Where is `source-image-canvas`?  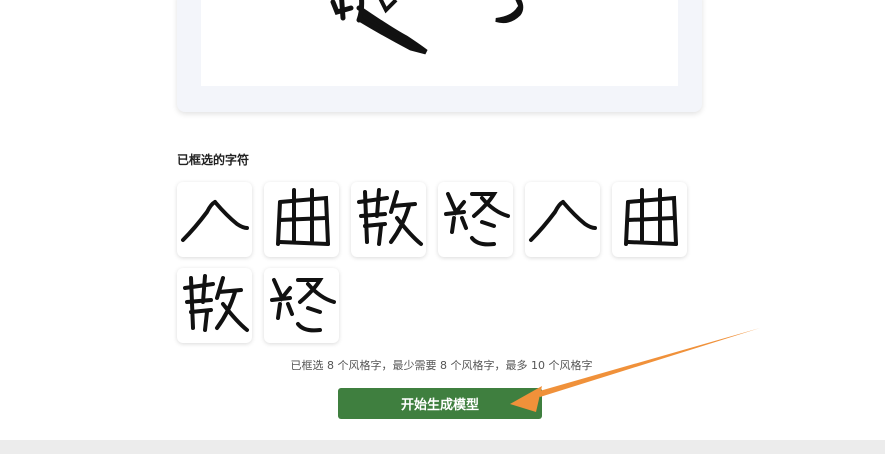 source-image-canvas is located at coordinates (439, 43).